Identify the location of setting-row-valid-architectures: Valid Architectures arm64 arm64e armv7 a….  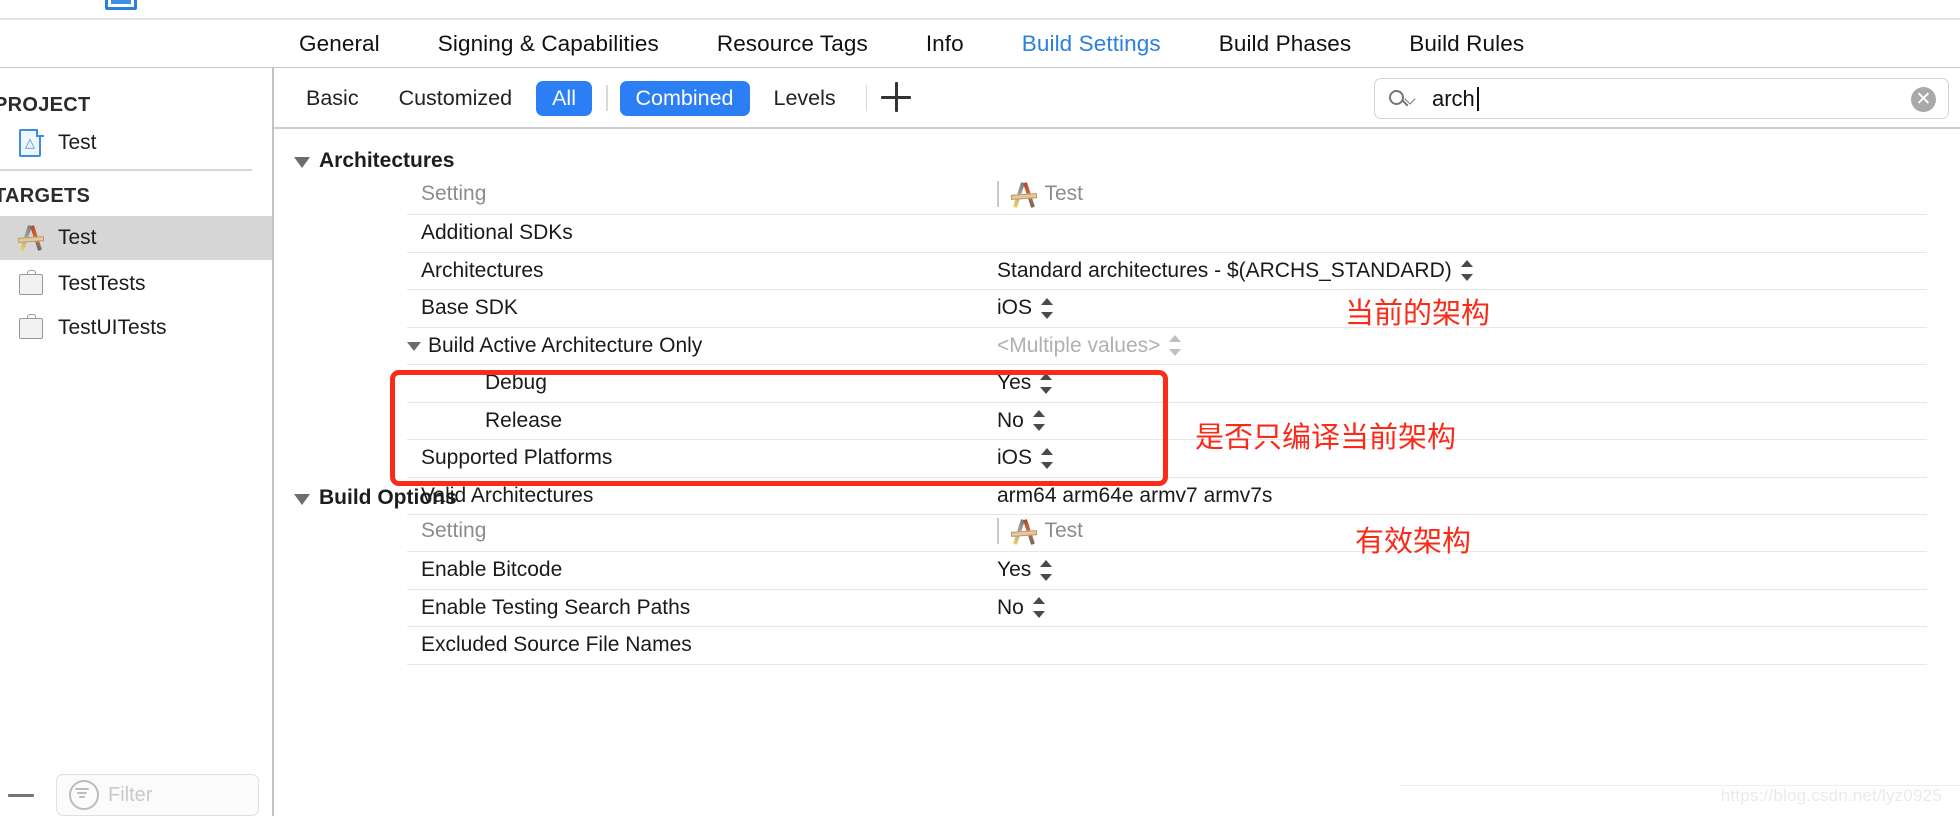
(1167, 495).